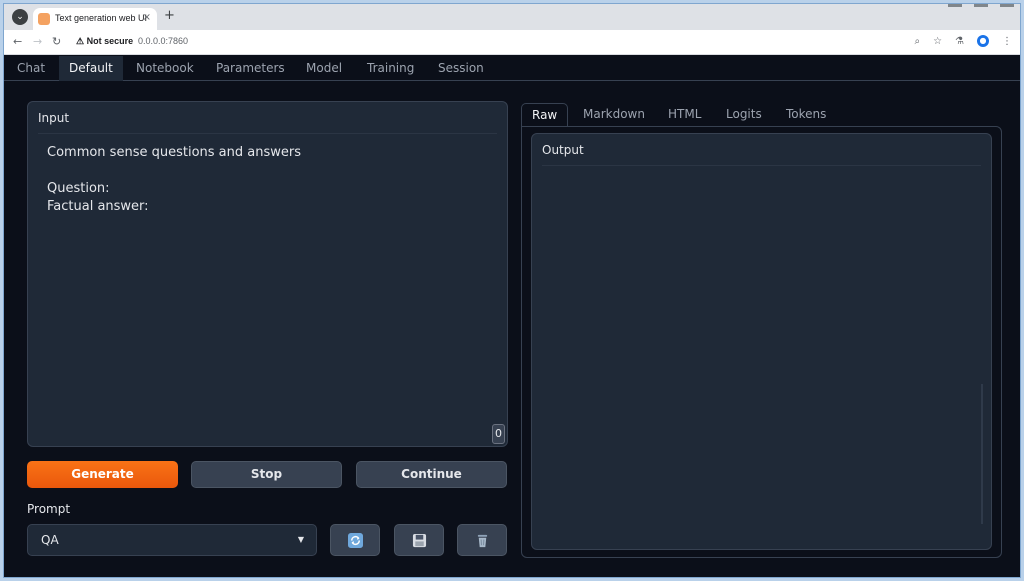 Image resolution: width=1024 pixels, height=581 pixels. Describe the element at coordinates (169, 16) in the screenshot. I see `new-tab-button: +` at that location.